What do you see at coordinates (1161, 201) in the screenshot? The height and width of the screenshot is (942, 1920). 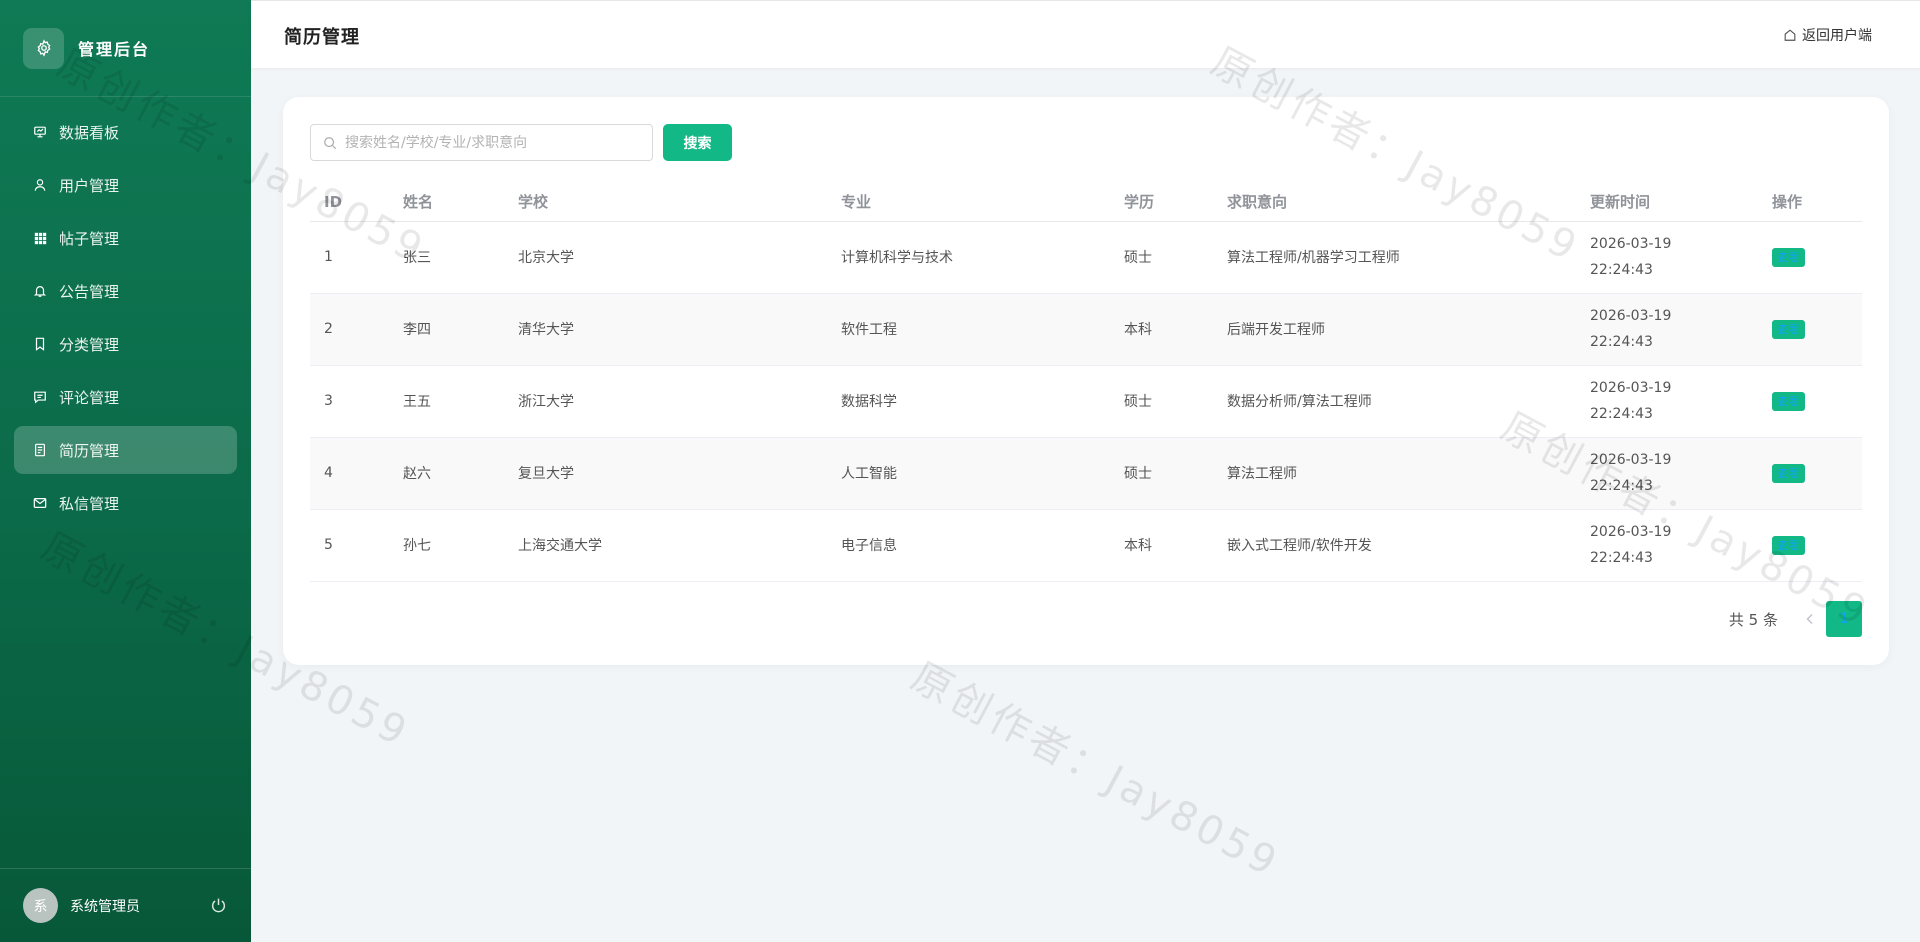 I see `column-header: 学历` at bounding box center [1161, 201].